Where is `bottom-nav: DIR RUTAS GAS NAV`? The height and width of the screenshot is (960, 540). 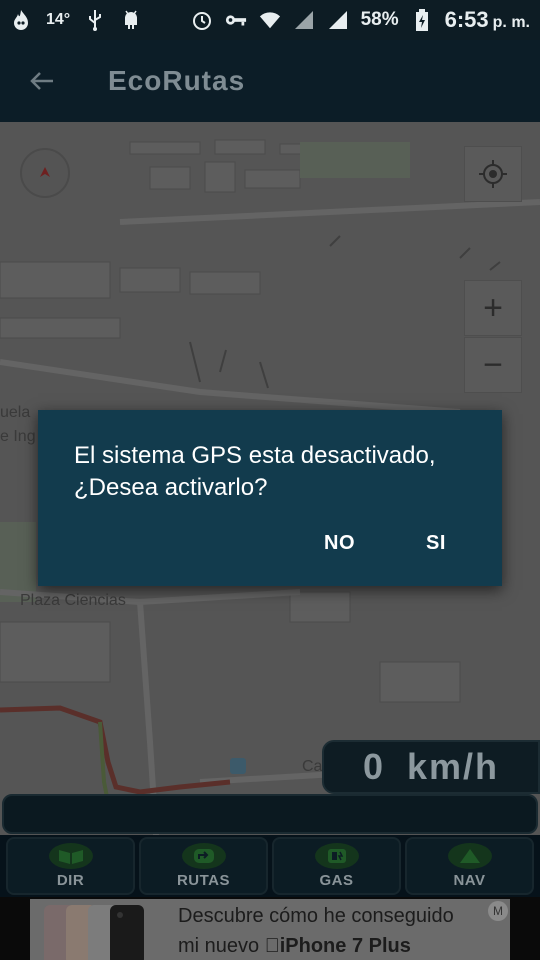 bottom-nav: DIR RUTAS GAS NAV is located at coordinates (270, 866).